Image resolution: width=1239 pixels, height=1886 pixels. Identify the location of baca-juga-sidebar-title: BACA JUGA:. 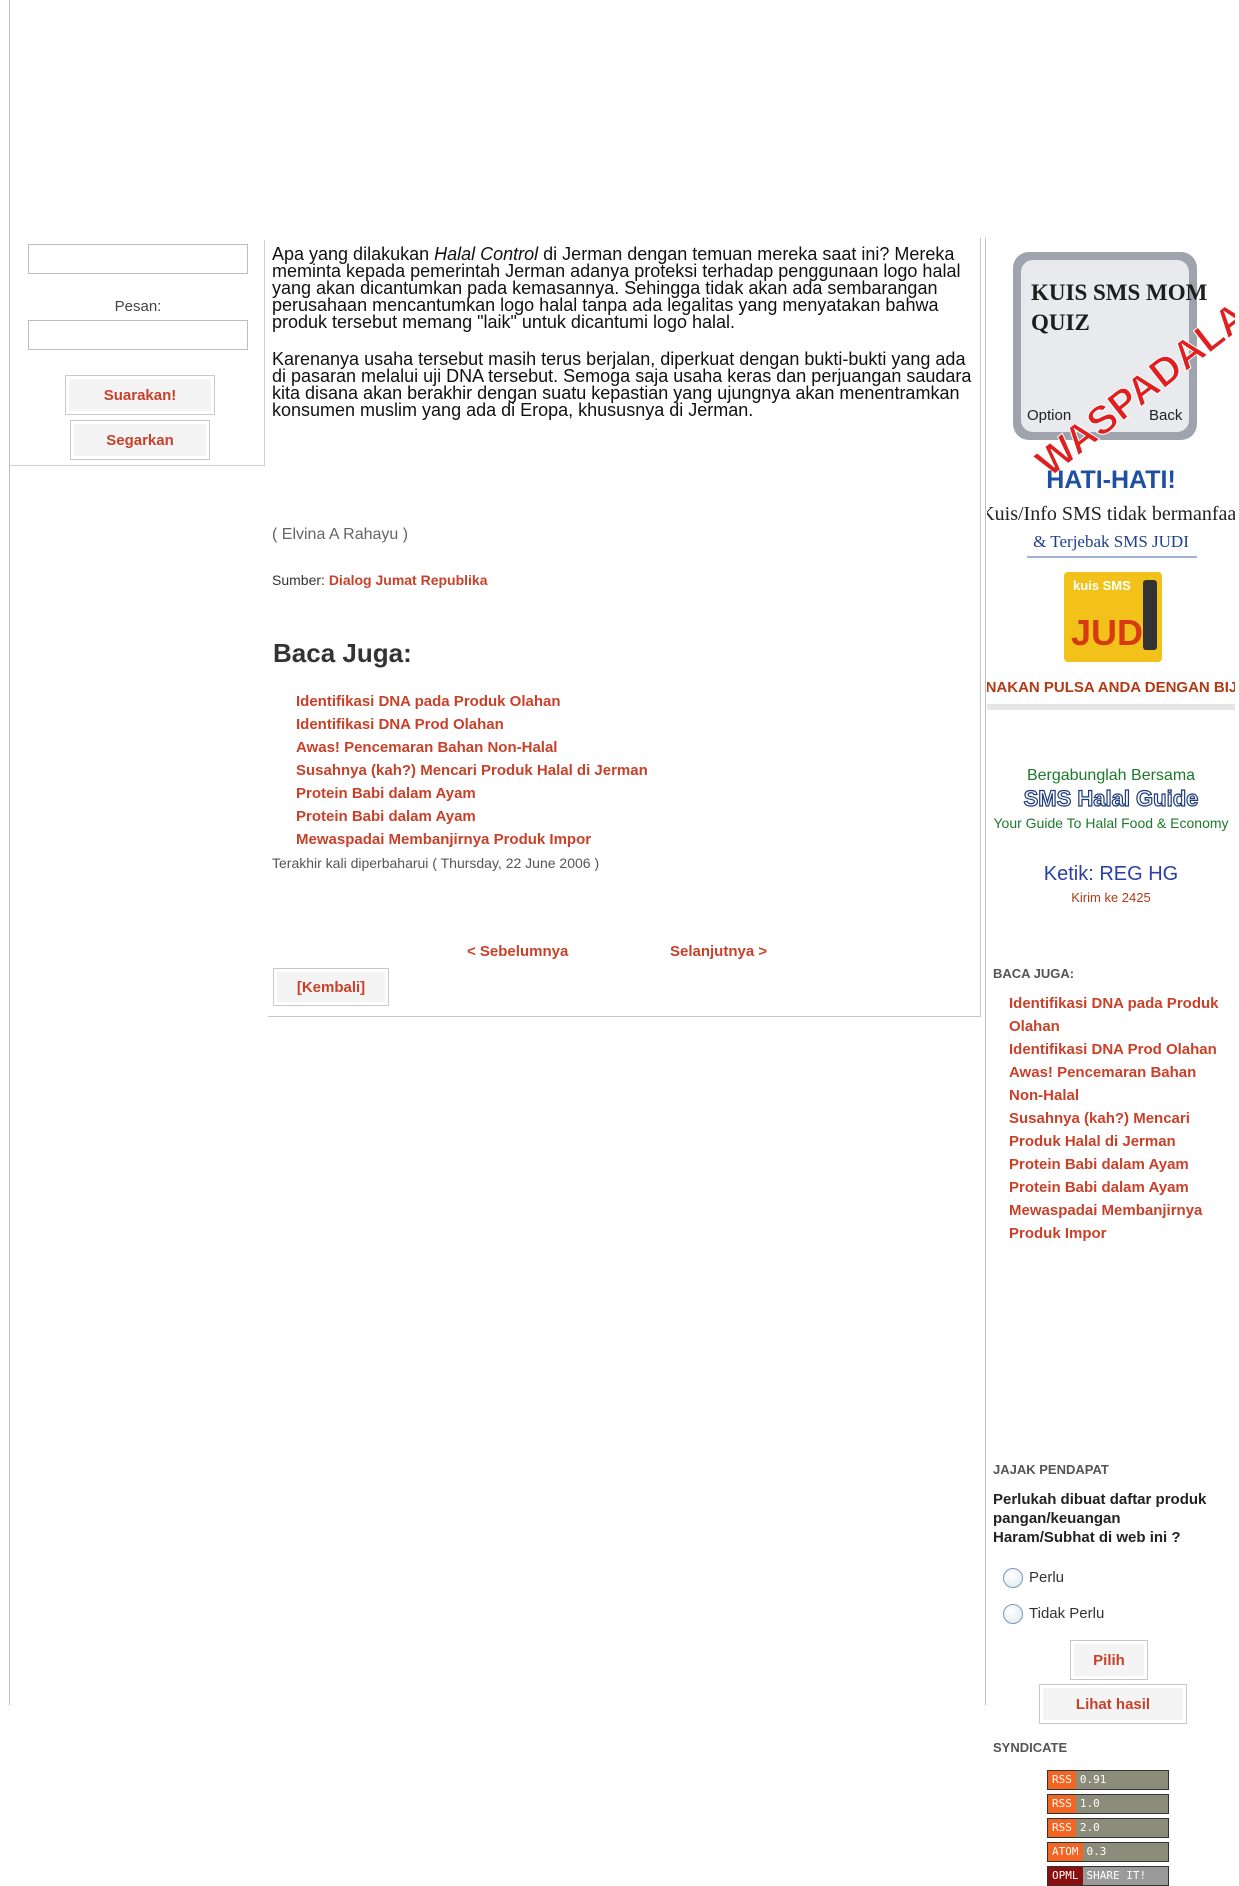
(1034, 973).